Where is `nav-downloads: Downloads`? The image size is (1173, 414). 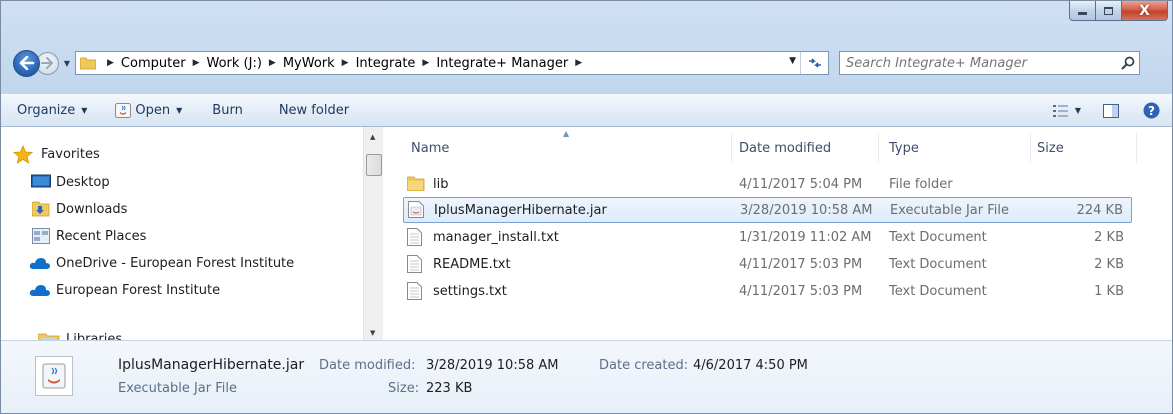
nav-downloads: Downloads is located at coordinates (80, 209).